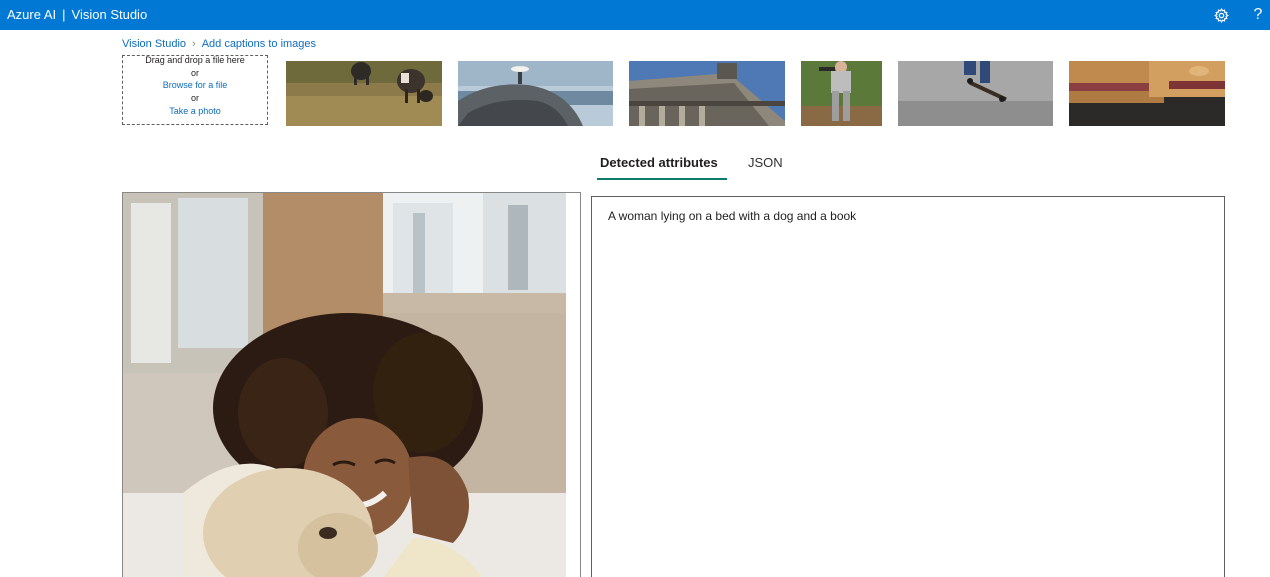 This screenshot has height=577, width=1270. I want to click on tab-detected-attributes: Detected attributes, so click(659, 162).